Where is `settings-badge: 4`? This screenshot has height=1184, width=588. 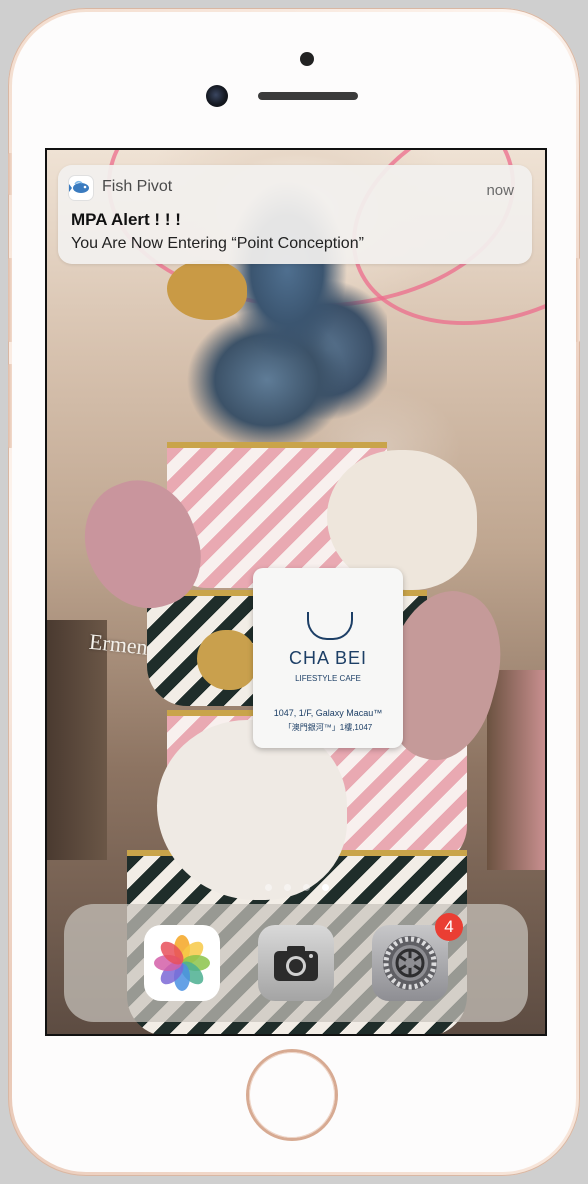
settings-badge: 4 is located at coordinates (449, 927).